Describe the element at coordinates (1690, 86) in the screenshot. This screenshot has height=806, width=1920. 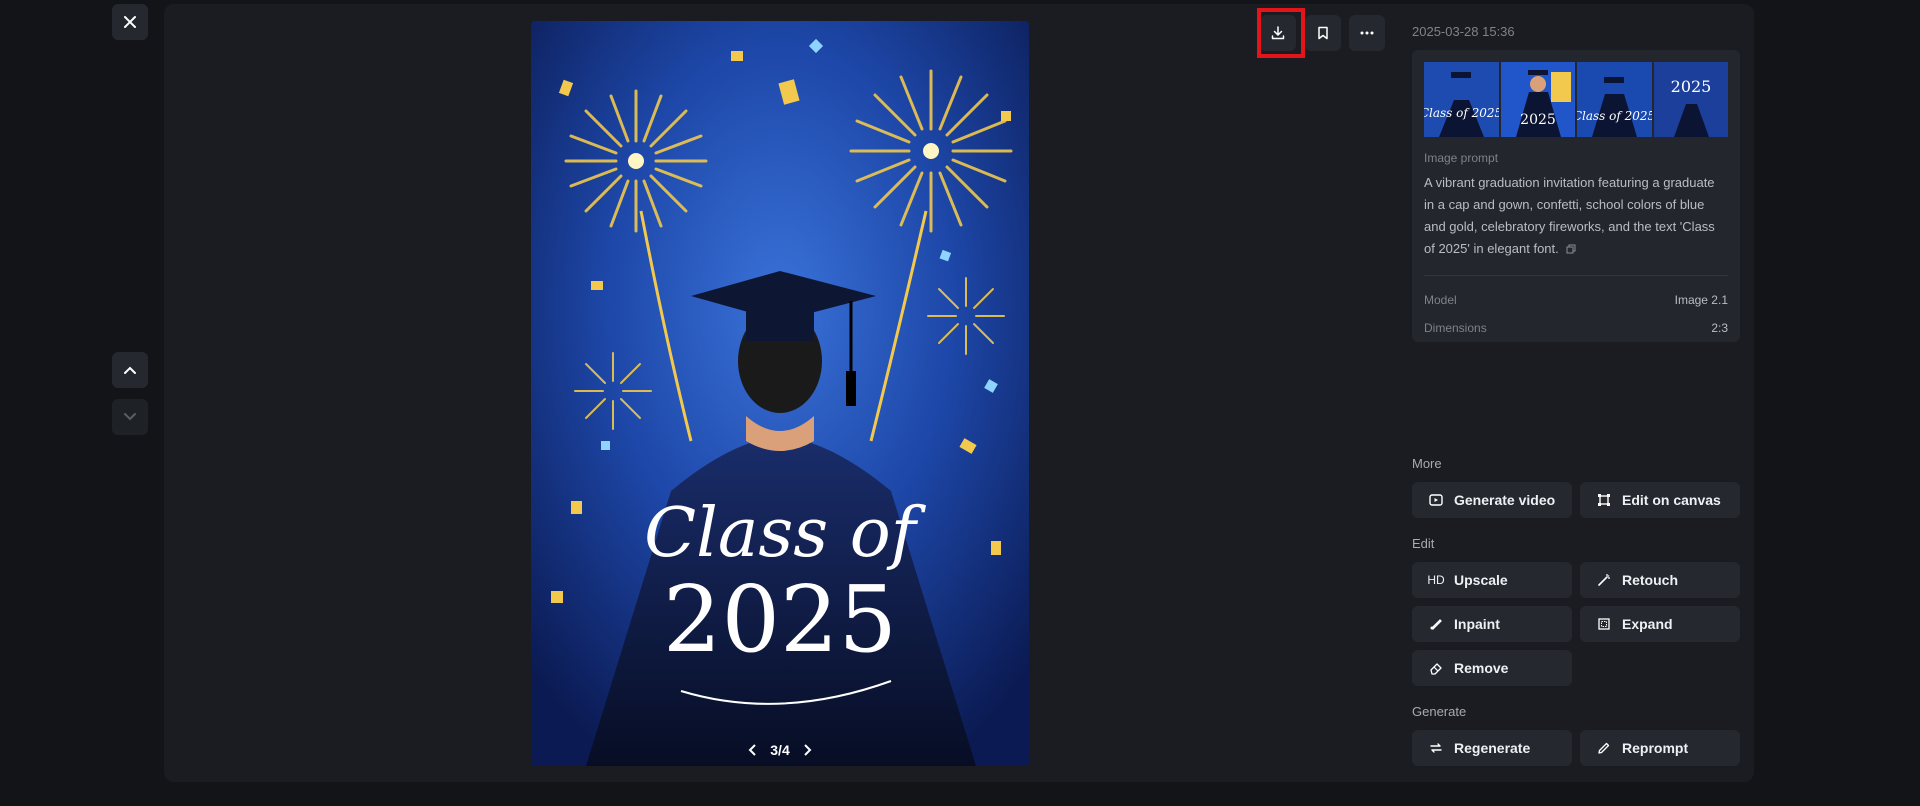
I see `thumbnail-4-text: 2025` at that location.